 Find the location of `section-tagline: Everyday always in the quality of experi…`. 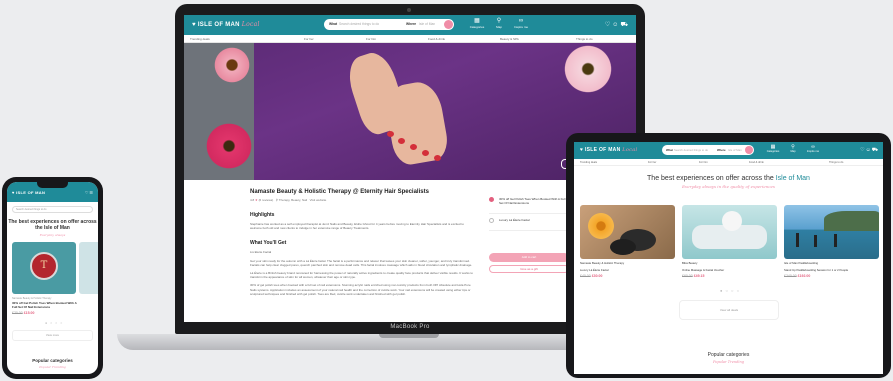

section-tagline: Everyday always in the quality of experi… is located at coordinates (728, 186).